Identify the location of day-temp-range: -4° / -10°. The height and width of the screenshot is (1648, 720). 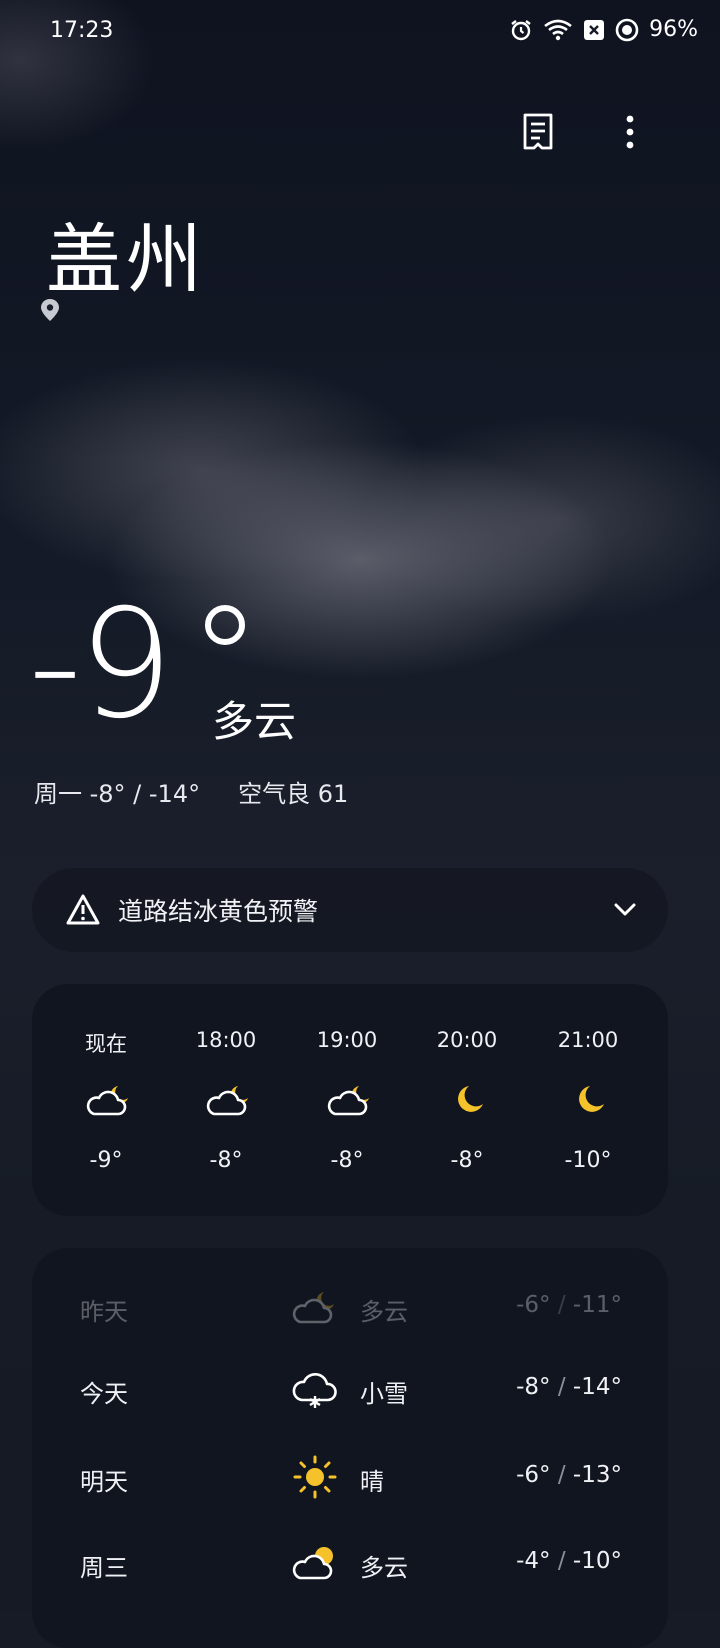
(569, 1561).